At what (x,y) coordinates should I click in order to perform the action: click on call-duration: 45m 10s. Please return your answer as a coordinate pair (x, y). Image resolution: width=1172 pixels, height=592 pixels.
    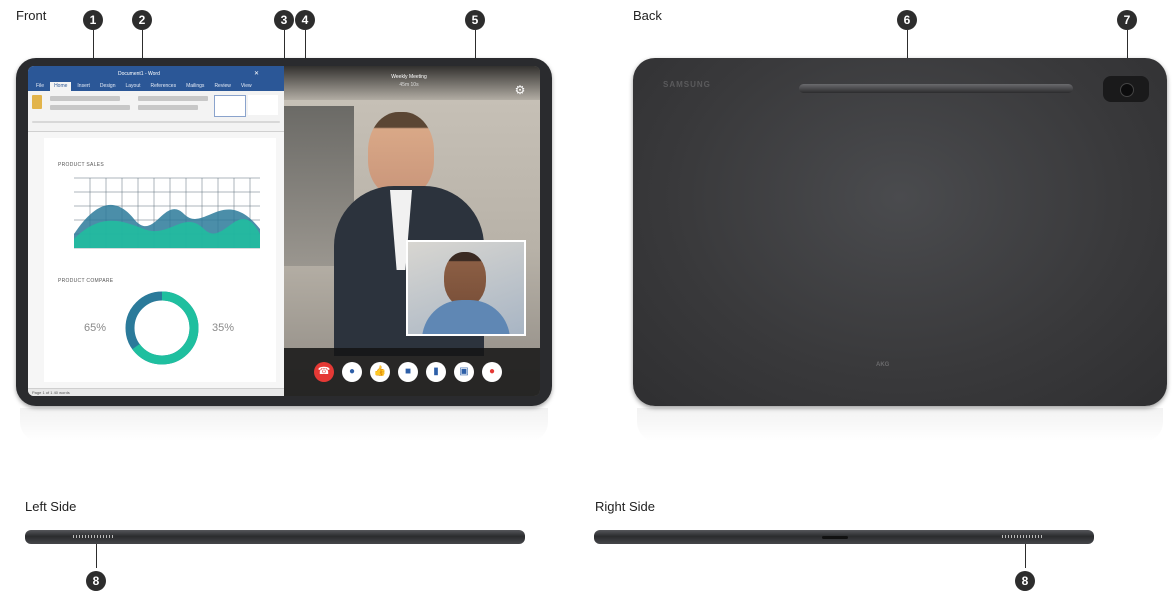
    Looking at the image, I should click on (409, 85).